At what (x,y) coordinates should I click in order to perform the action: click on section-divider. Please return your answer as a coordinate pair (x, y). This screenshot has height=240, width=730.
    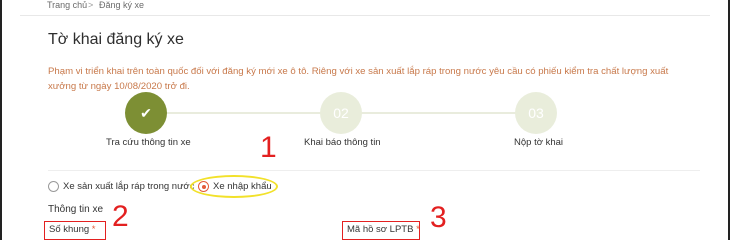
    Looking at the image, I should click on (374, 170).